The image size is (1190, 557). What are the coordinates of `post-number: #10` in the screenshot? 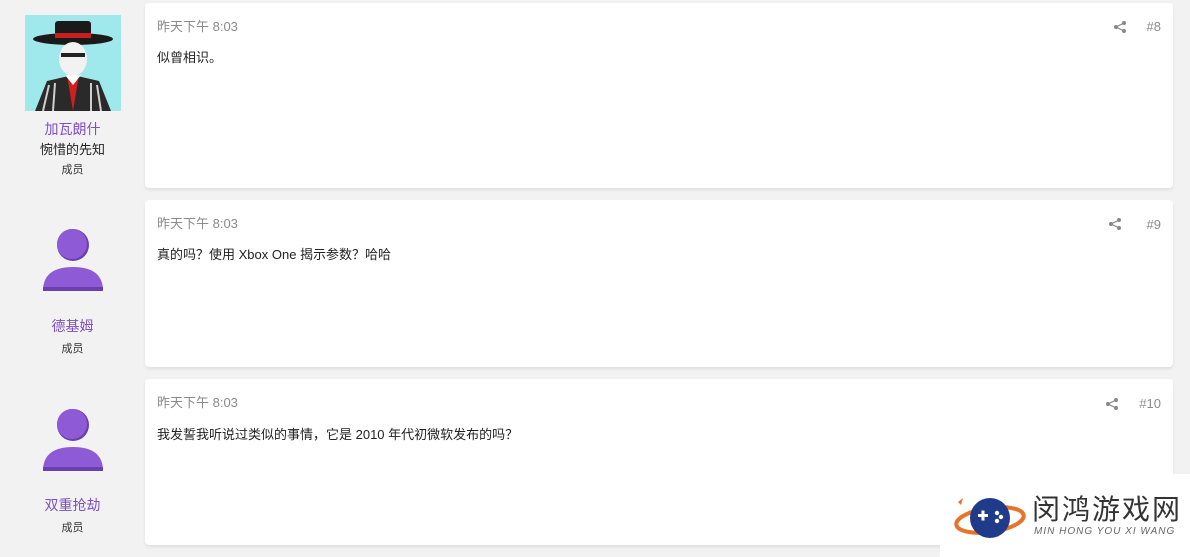 It's located at (1150, 403).